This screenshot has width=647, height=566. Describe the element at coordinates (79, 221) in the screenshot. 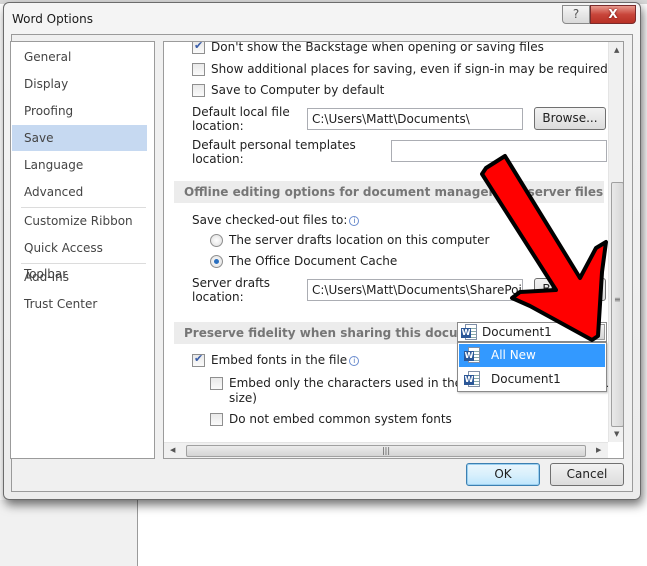

I see `sidebar-item-customize-ribbon: Customize Ribbon` at that location.